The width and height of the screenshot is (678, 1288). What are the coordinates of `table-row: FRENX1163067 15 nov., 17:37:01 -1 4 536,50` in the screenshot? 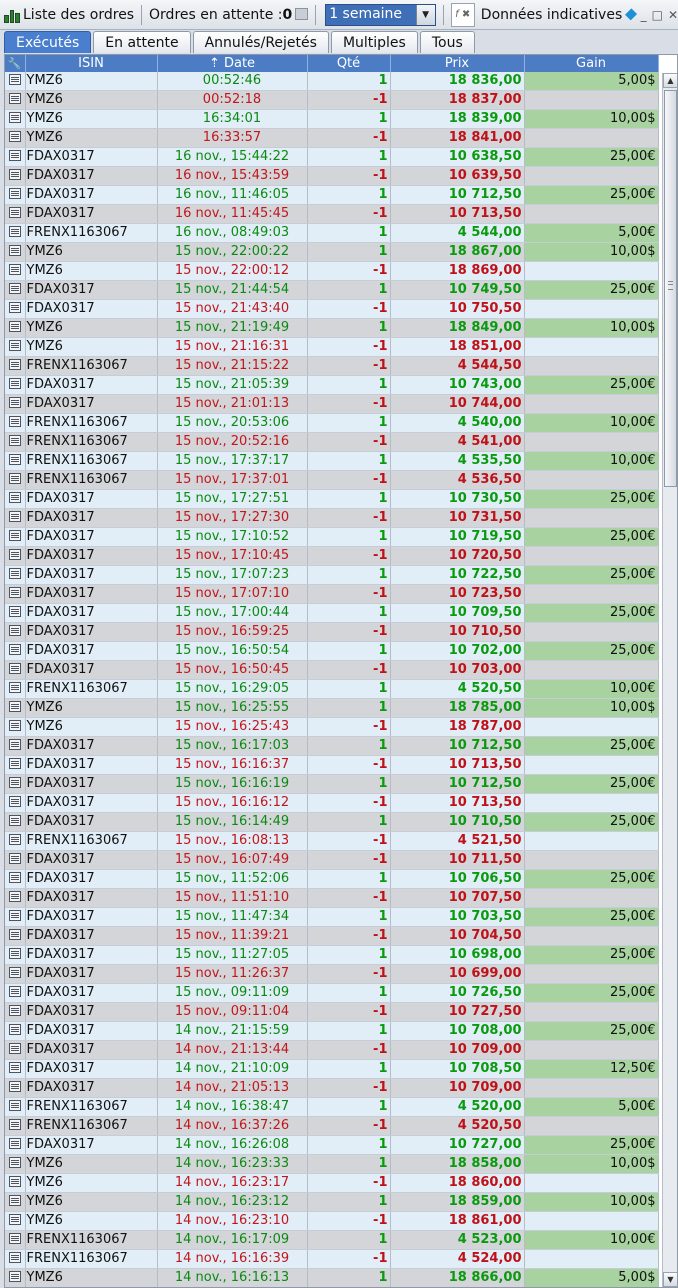 It's located at (332, 480).